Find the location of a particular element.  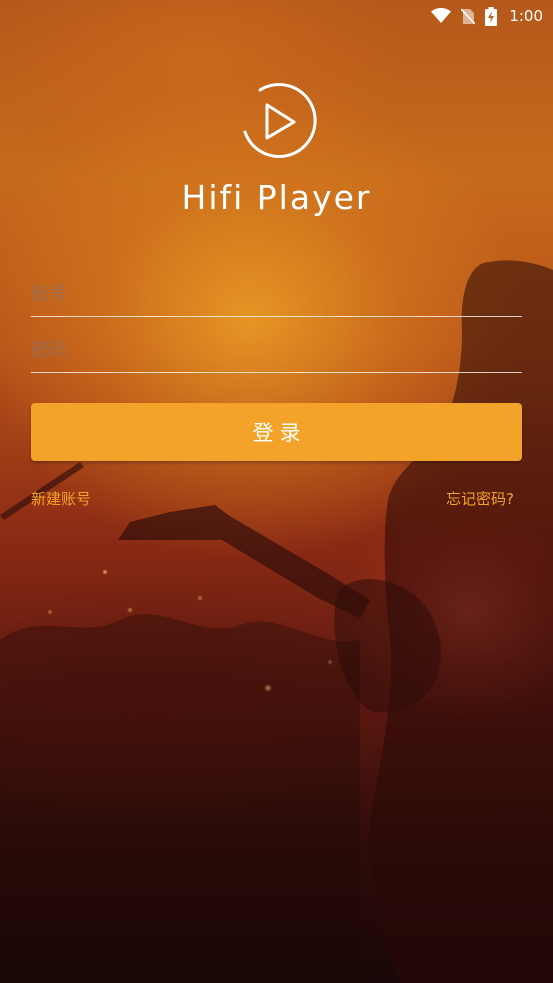

account-input is located at coordinates (276, 294).